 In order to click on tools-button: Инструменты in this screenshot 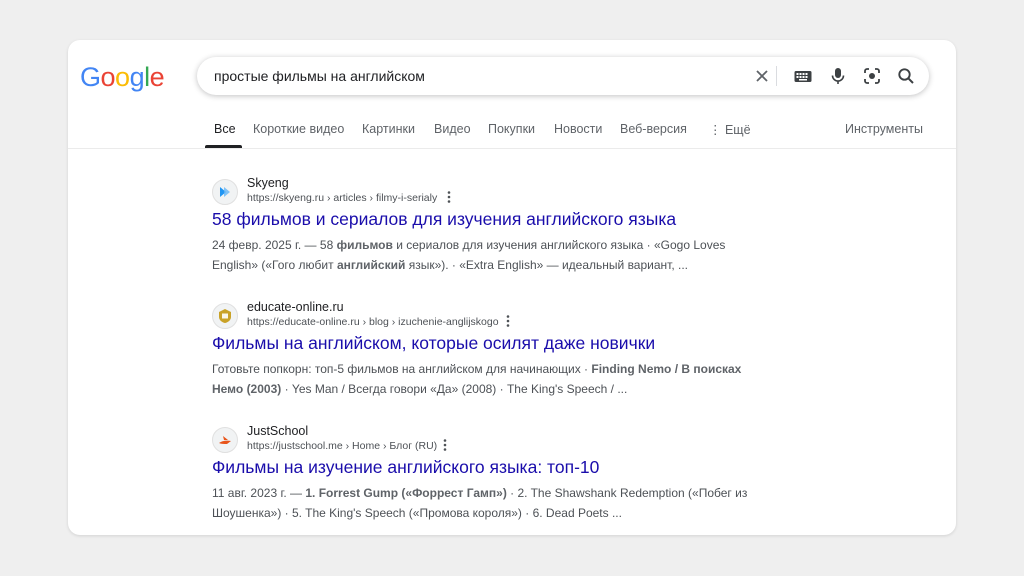, I will do `click(884, 129)`.